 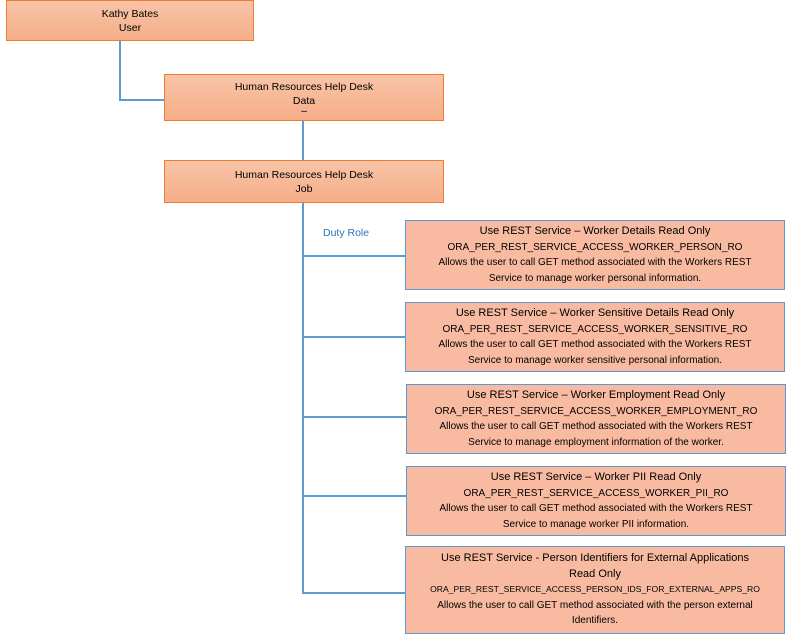 What do you see at coordinates (130, 13) in the screenshot?
I see `user-name: Kathy Bates` at bounding box center [130, 13].